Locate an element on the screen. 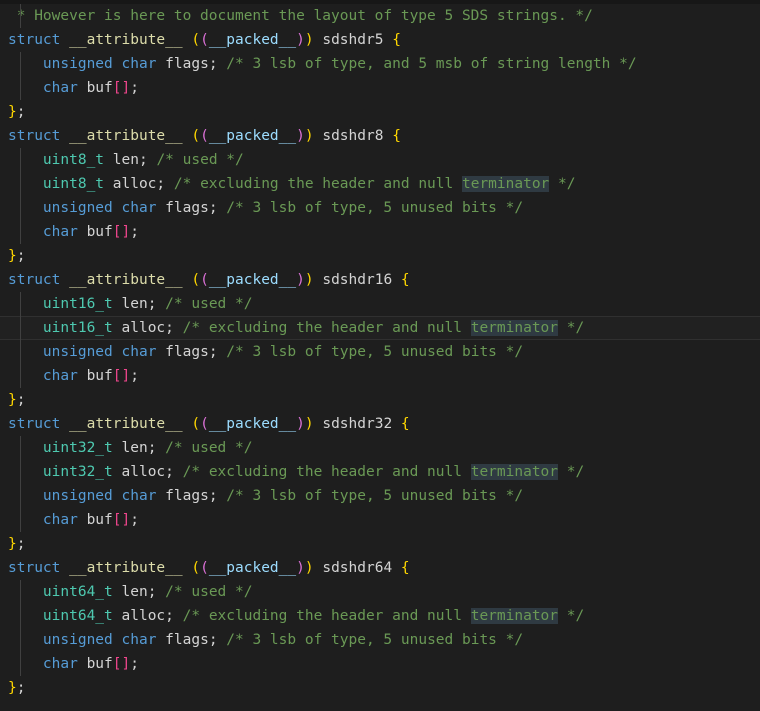 The width and height of the screenshot is (760, 711). struct-name: sdshdr32 is located at coordinates (357, 424).